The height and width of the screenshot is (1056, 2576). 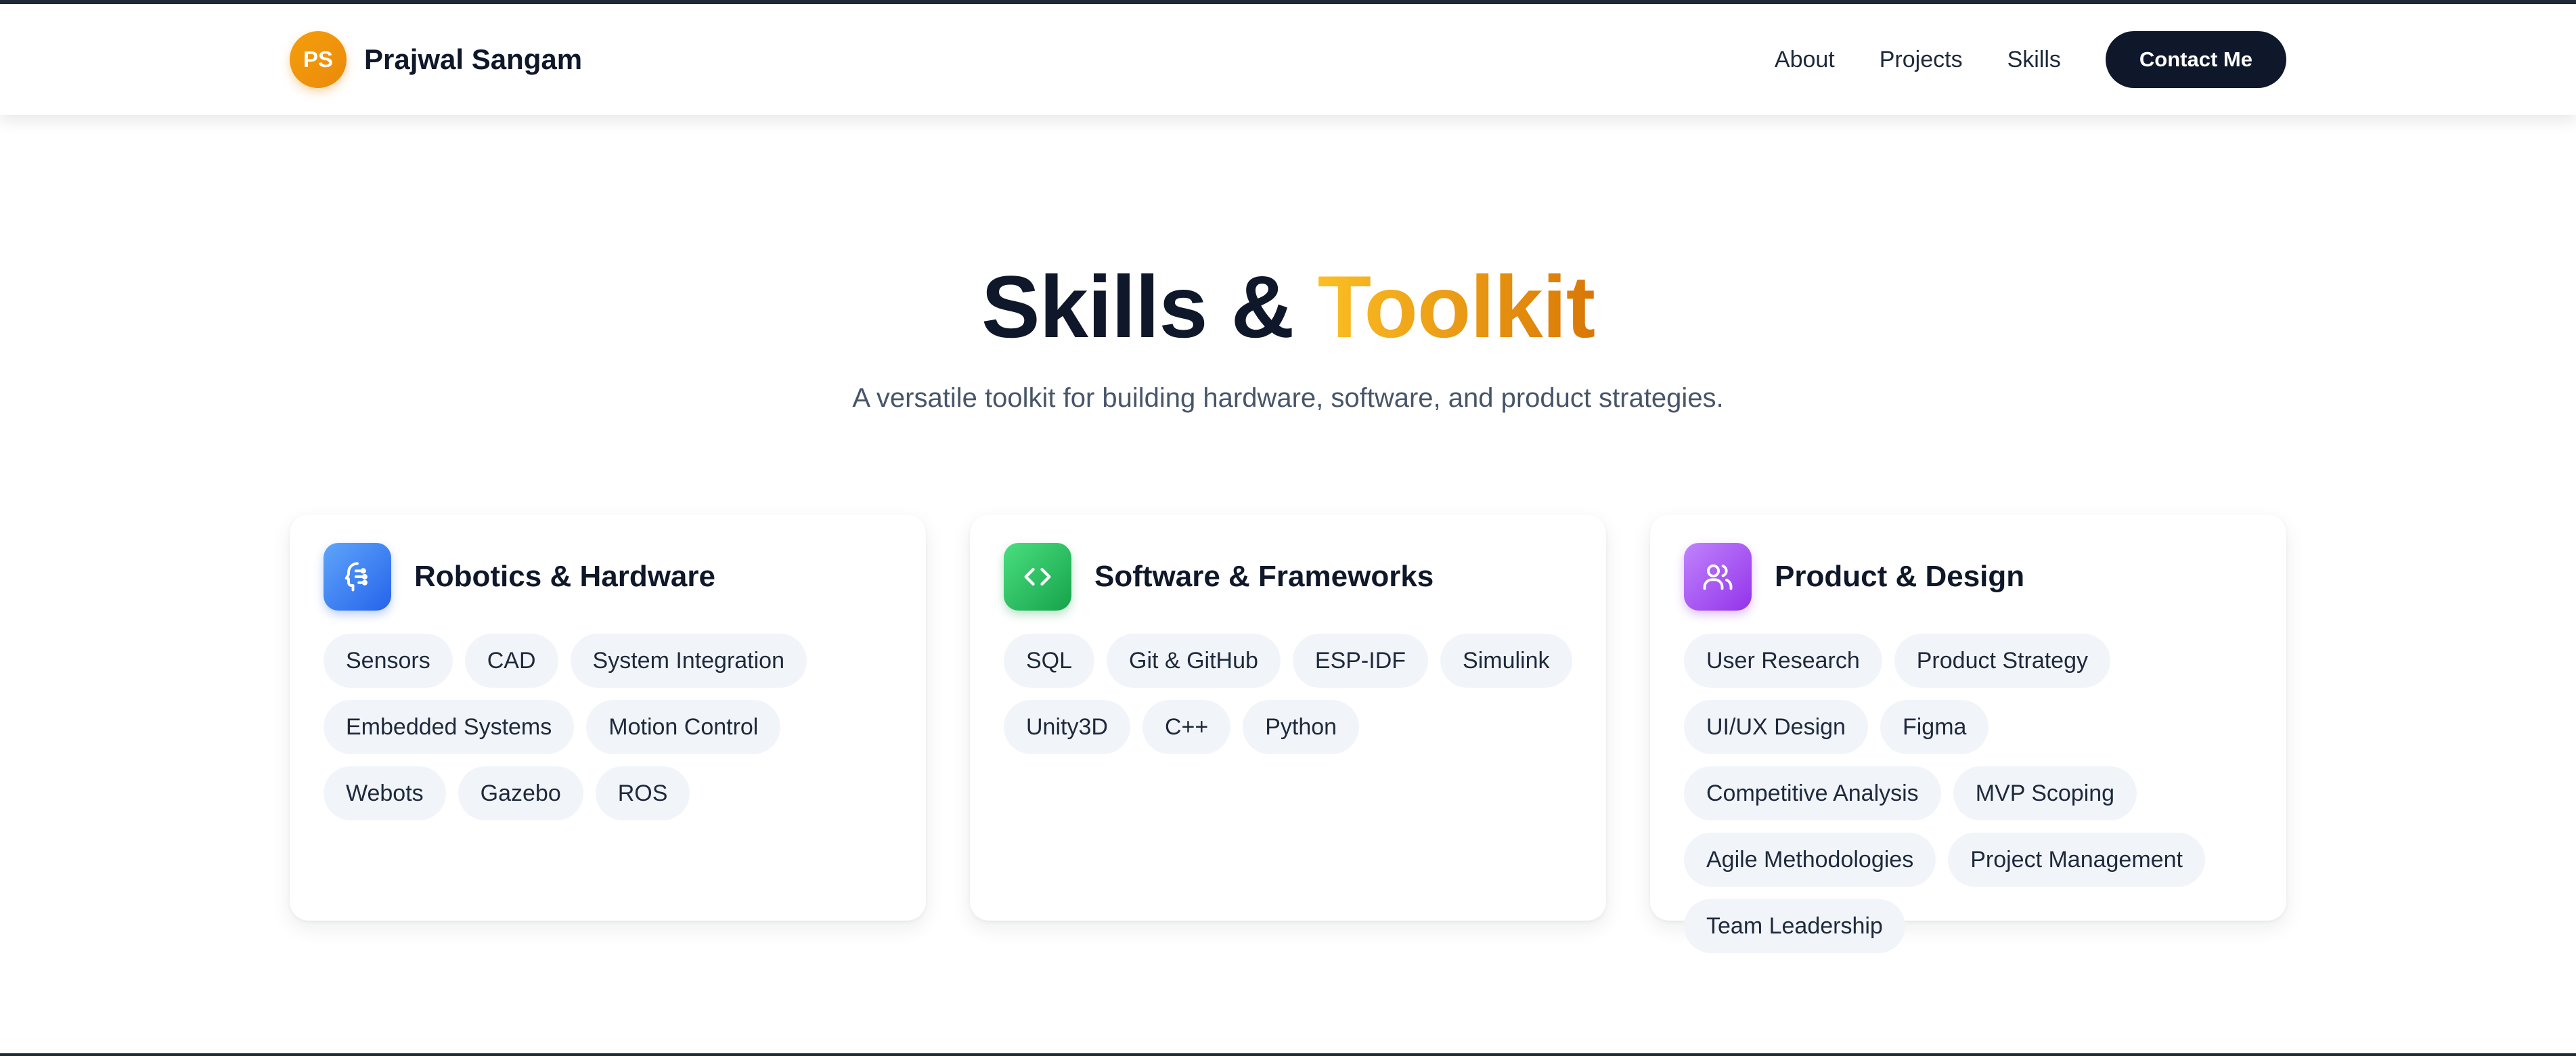 I want to click on skill-chip: Gazebo, so click(x=520, y=793).